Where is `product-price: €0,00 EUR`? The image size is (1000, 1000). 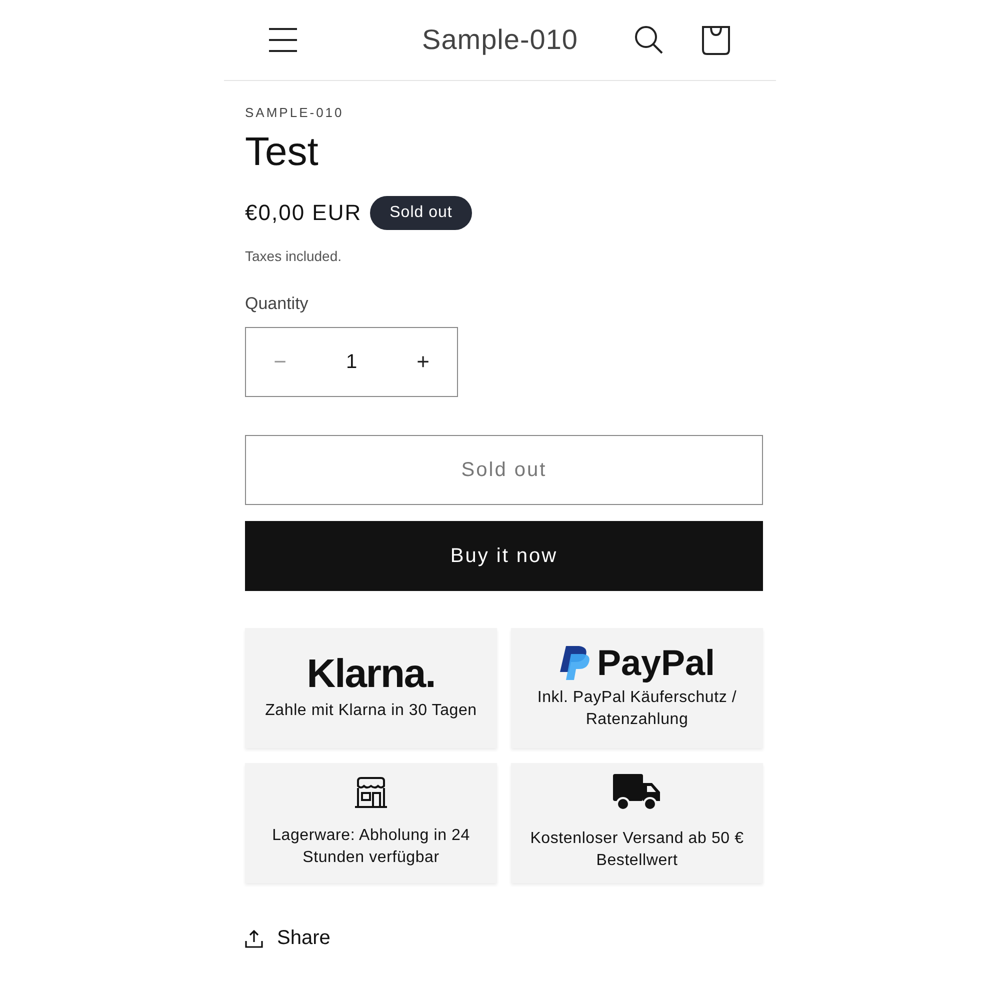 product-price: €0,00 EUR is located at coordinates (303, 213).